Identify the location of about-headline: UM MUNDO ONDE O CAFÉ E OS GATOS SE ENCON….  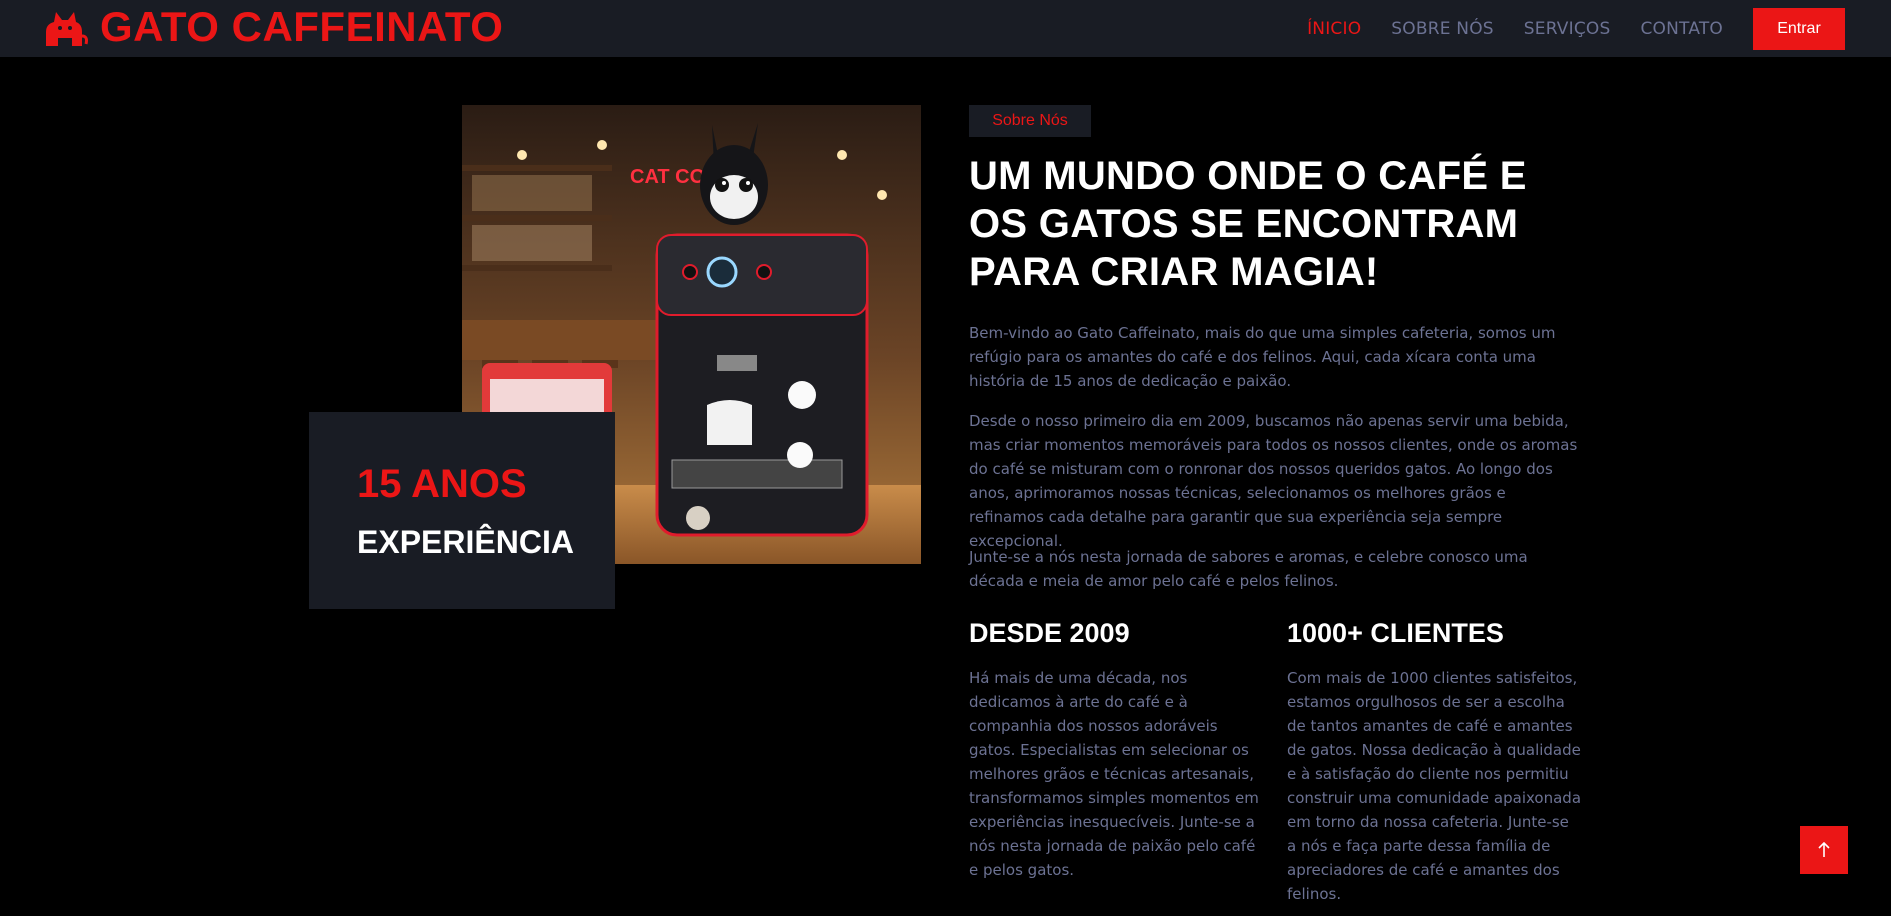
(1248, 224).